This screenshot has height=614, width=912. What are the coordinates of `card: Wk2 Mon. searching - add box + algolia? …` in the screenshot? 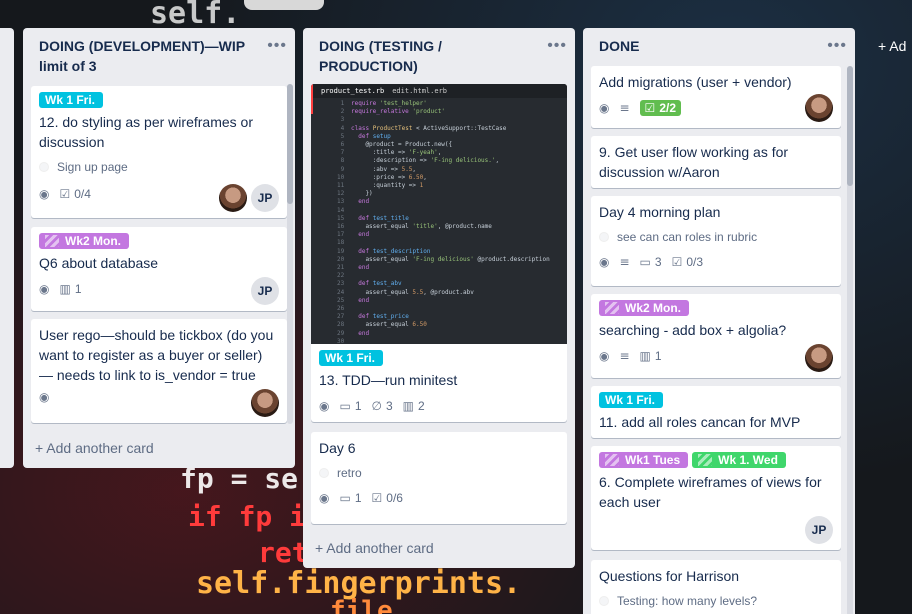 It's located at (716, 336).